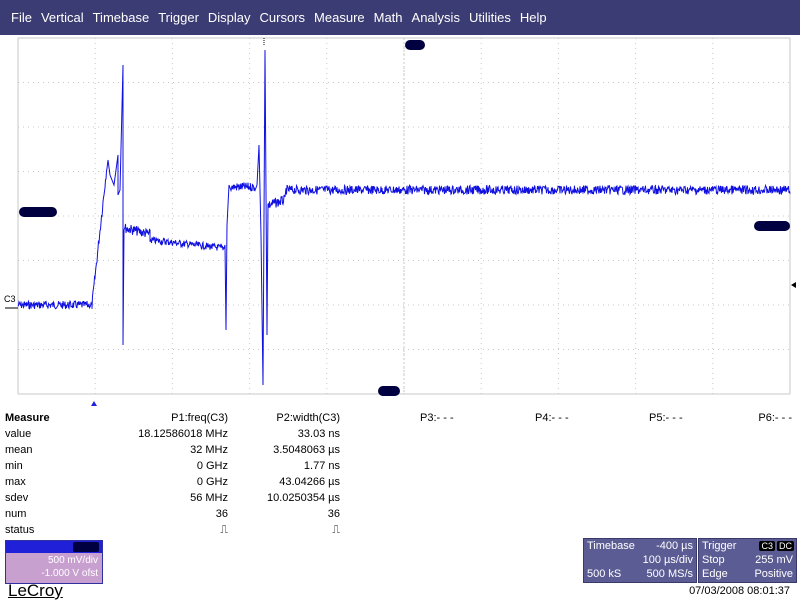 This screenshot has width=800, height=601. What do you see at coordinates (774, 560) in the screenshot?
I see `trigger-level: 255 mV` at bounding box center [774, 560].